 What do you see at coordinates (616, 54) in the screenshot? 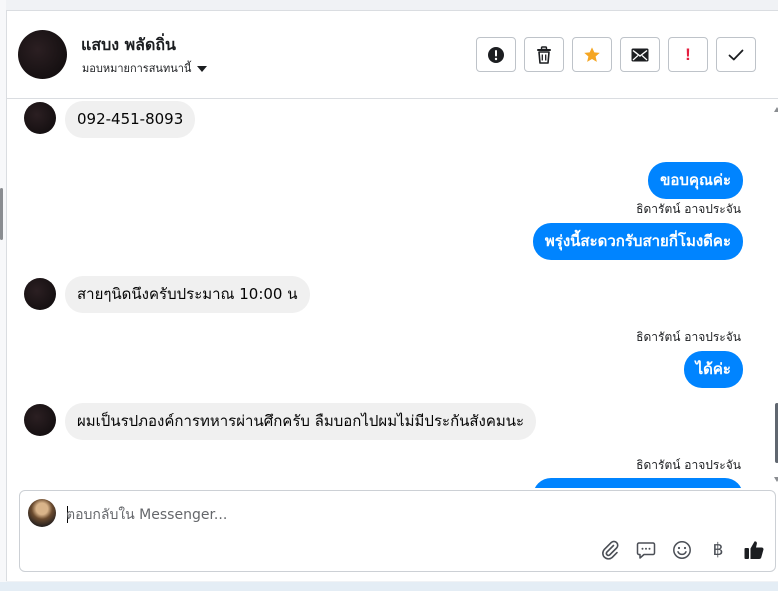
I see `conversation-actions: !` at bounding box center [616, 54].